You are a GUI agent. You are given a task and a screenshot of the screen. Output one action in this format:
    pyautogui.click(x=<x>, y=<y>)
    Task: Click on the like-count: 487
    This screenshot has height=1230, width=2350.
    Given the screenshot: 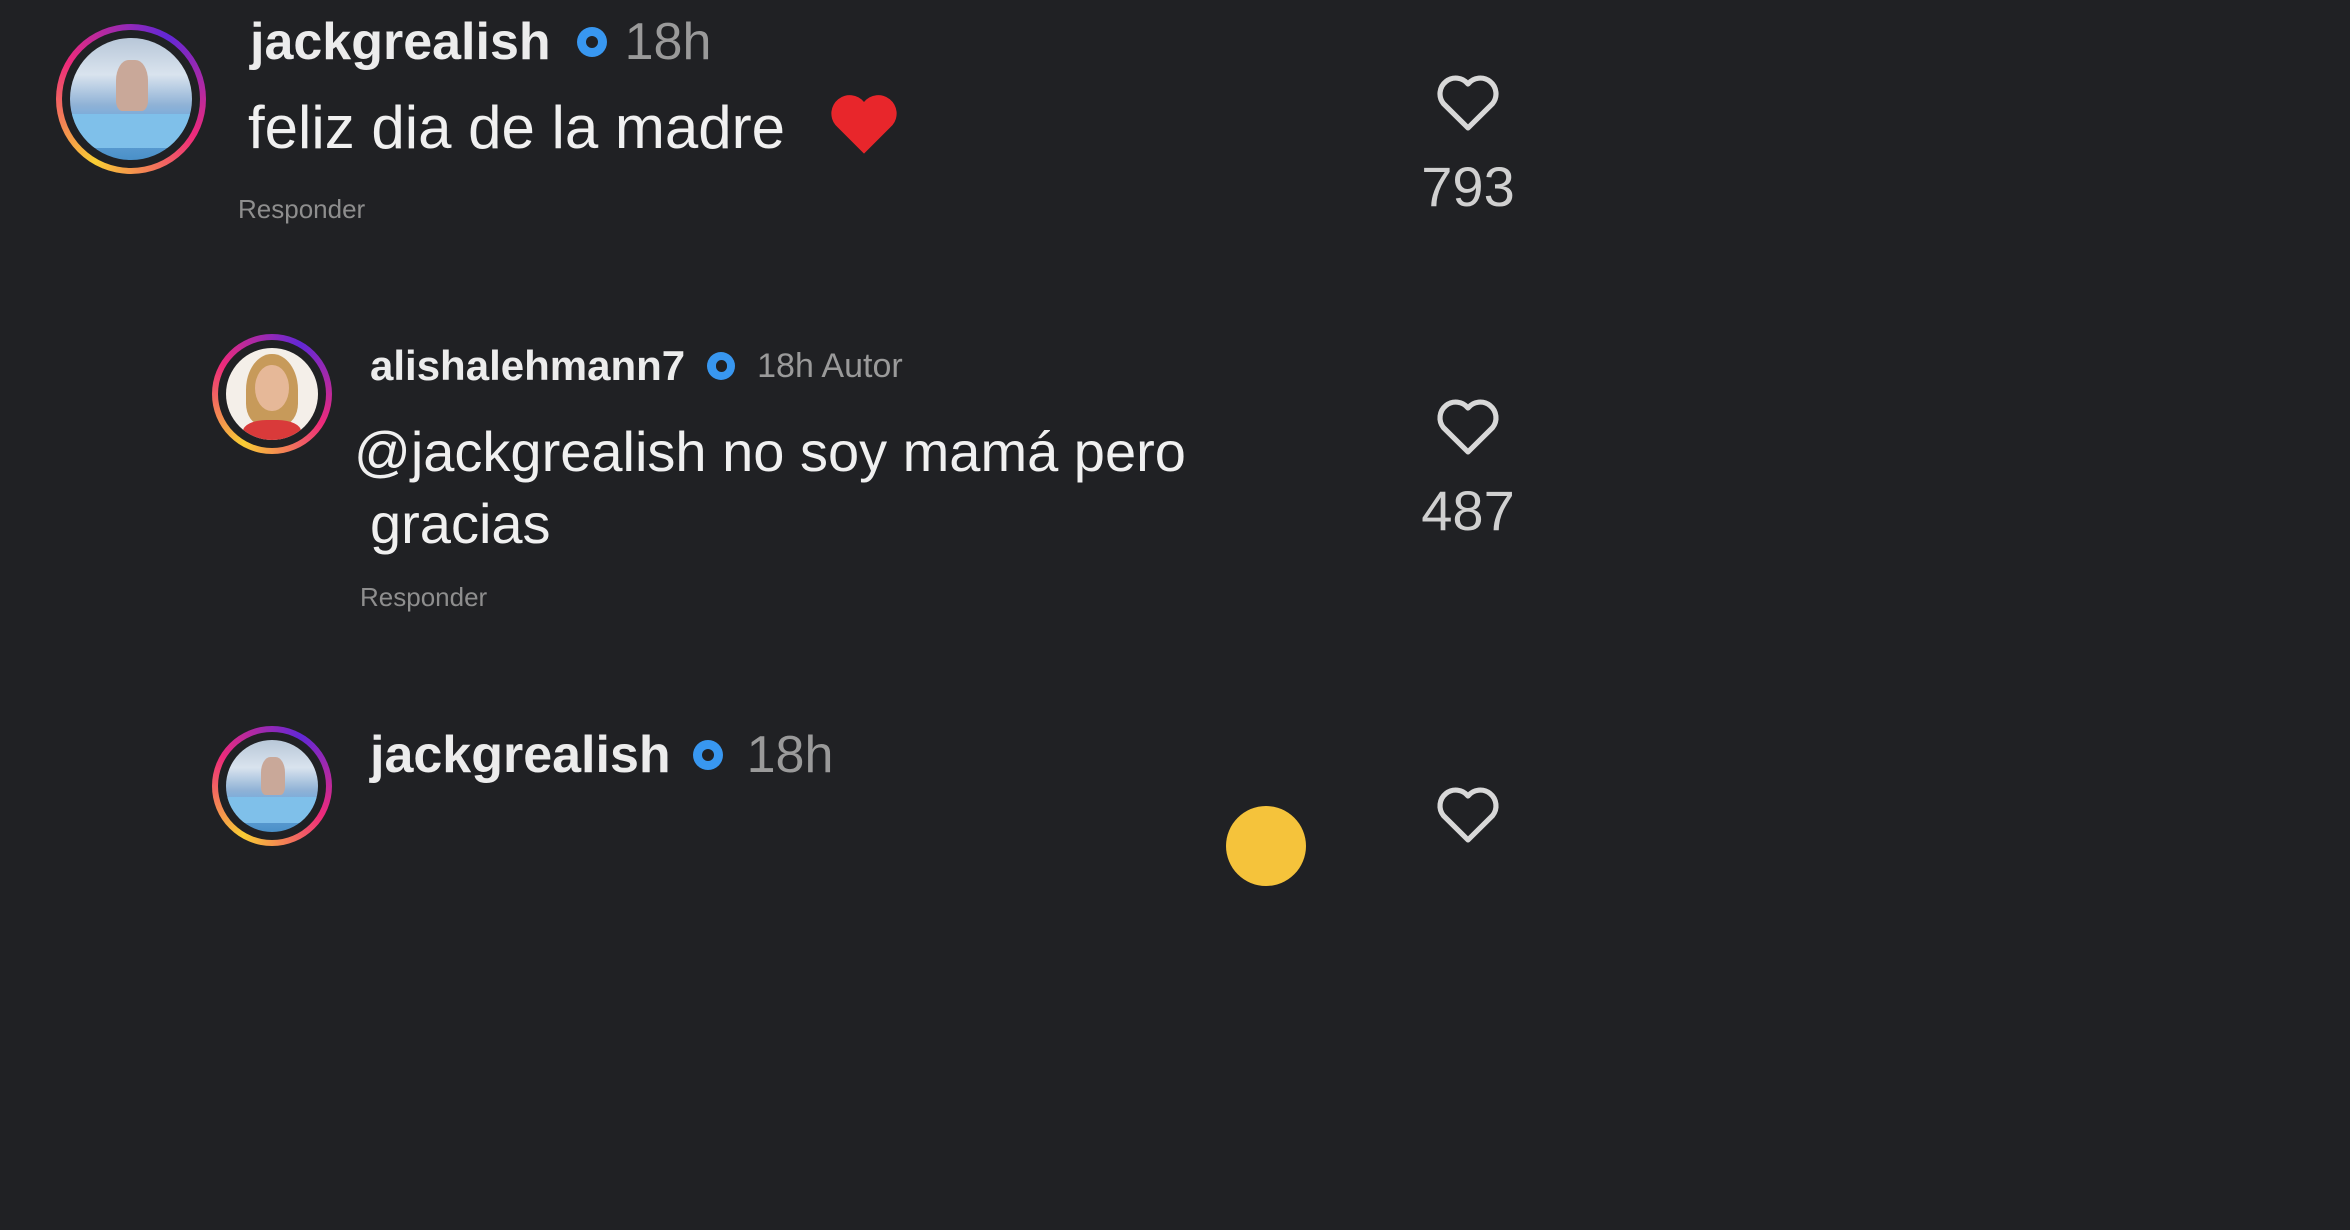 What is the action you would take?
    pyautogui.click(x=1468, y=510)
    